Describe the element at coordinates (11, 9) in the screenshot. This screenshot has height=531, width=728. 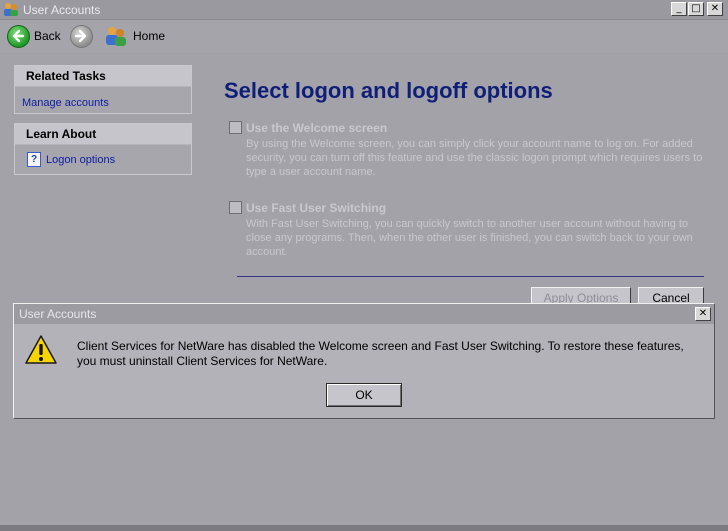
I see `user-accounts-icon` at that location.